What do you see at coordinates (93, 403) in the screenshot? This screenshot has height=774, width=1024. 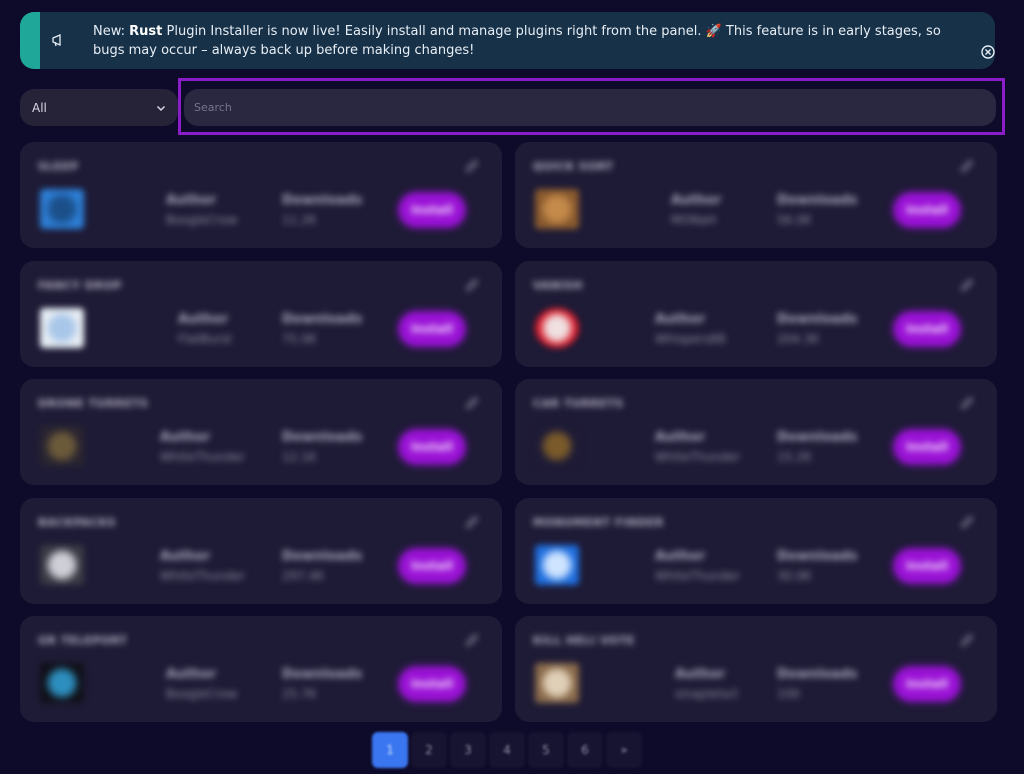 I see `plugin-title: DRONE TURRETS` at bounding box center [93, 403].